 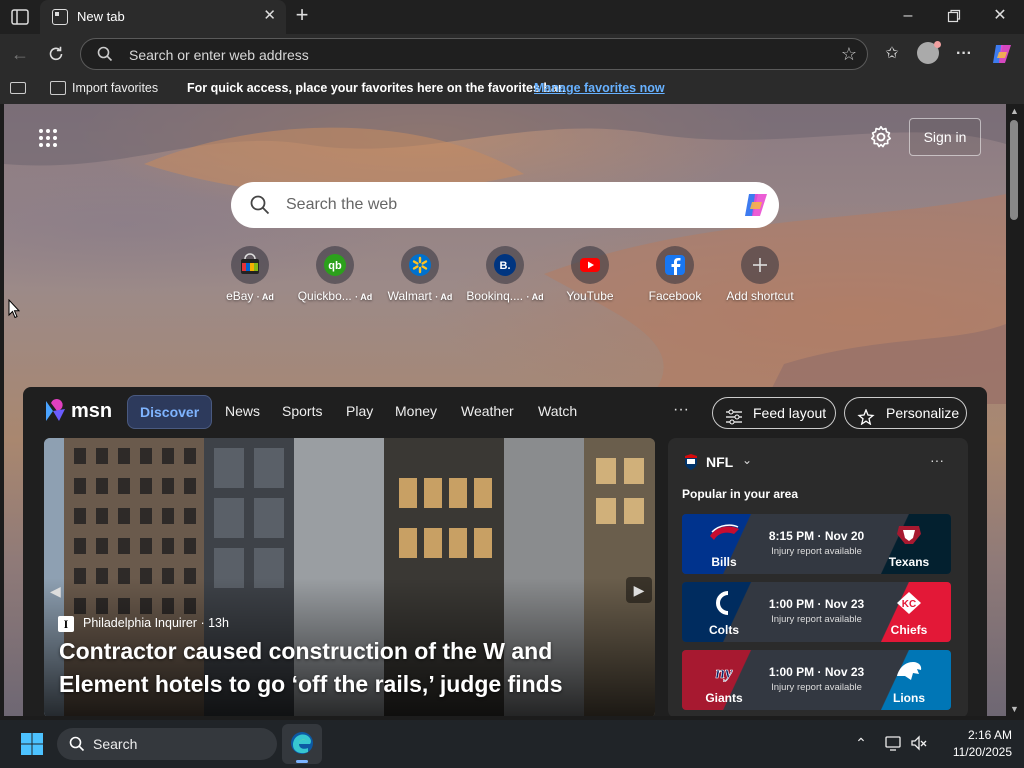 What do you see at coordinates (892, 54) in the screenshot?
I see `favorites-icon: ✩` at bounding box center [892, 54].